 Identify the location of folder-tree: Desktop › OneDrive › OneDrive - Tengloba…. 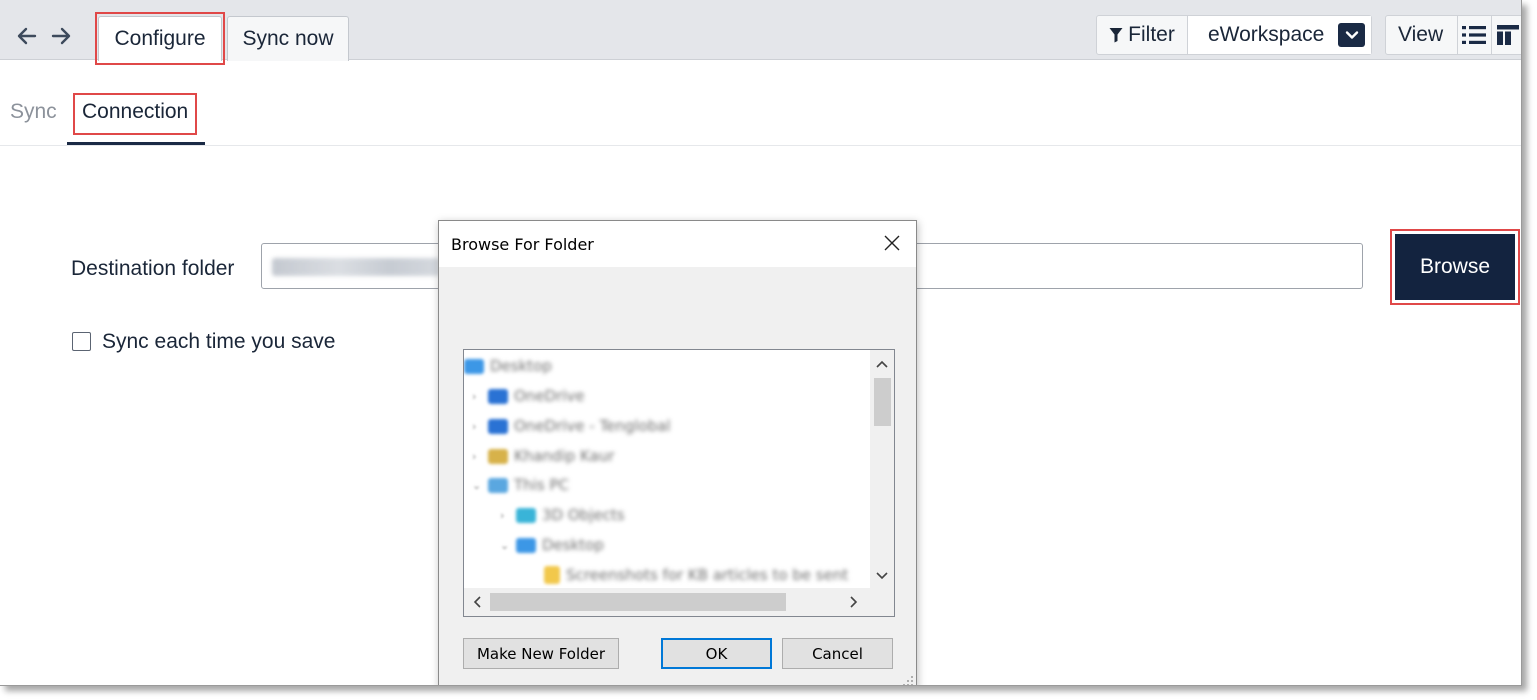
(679, 483).